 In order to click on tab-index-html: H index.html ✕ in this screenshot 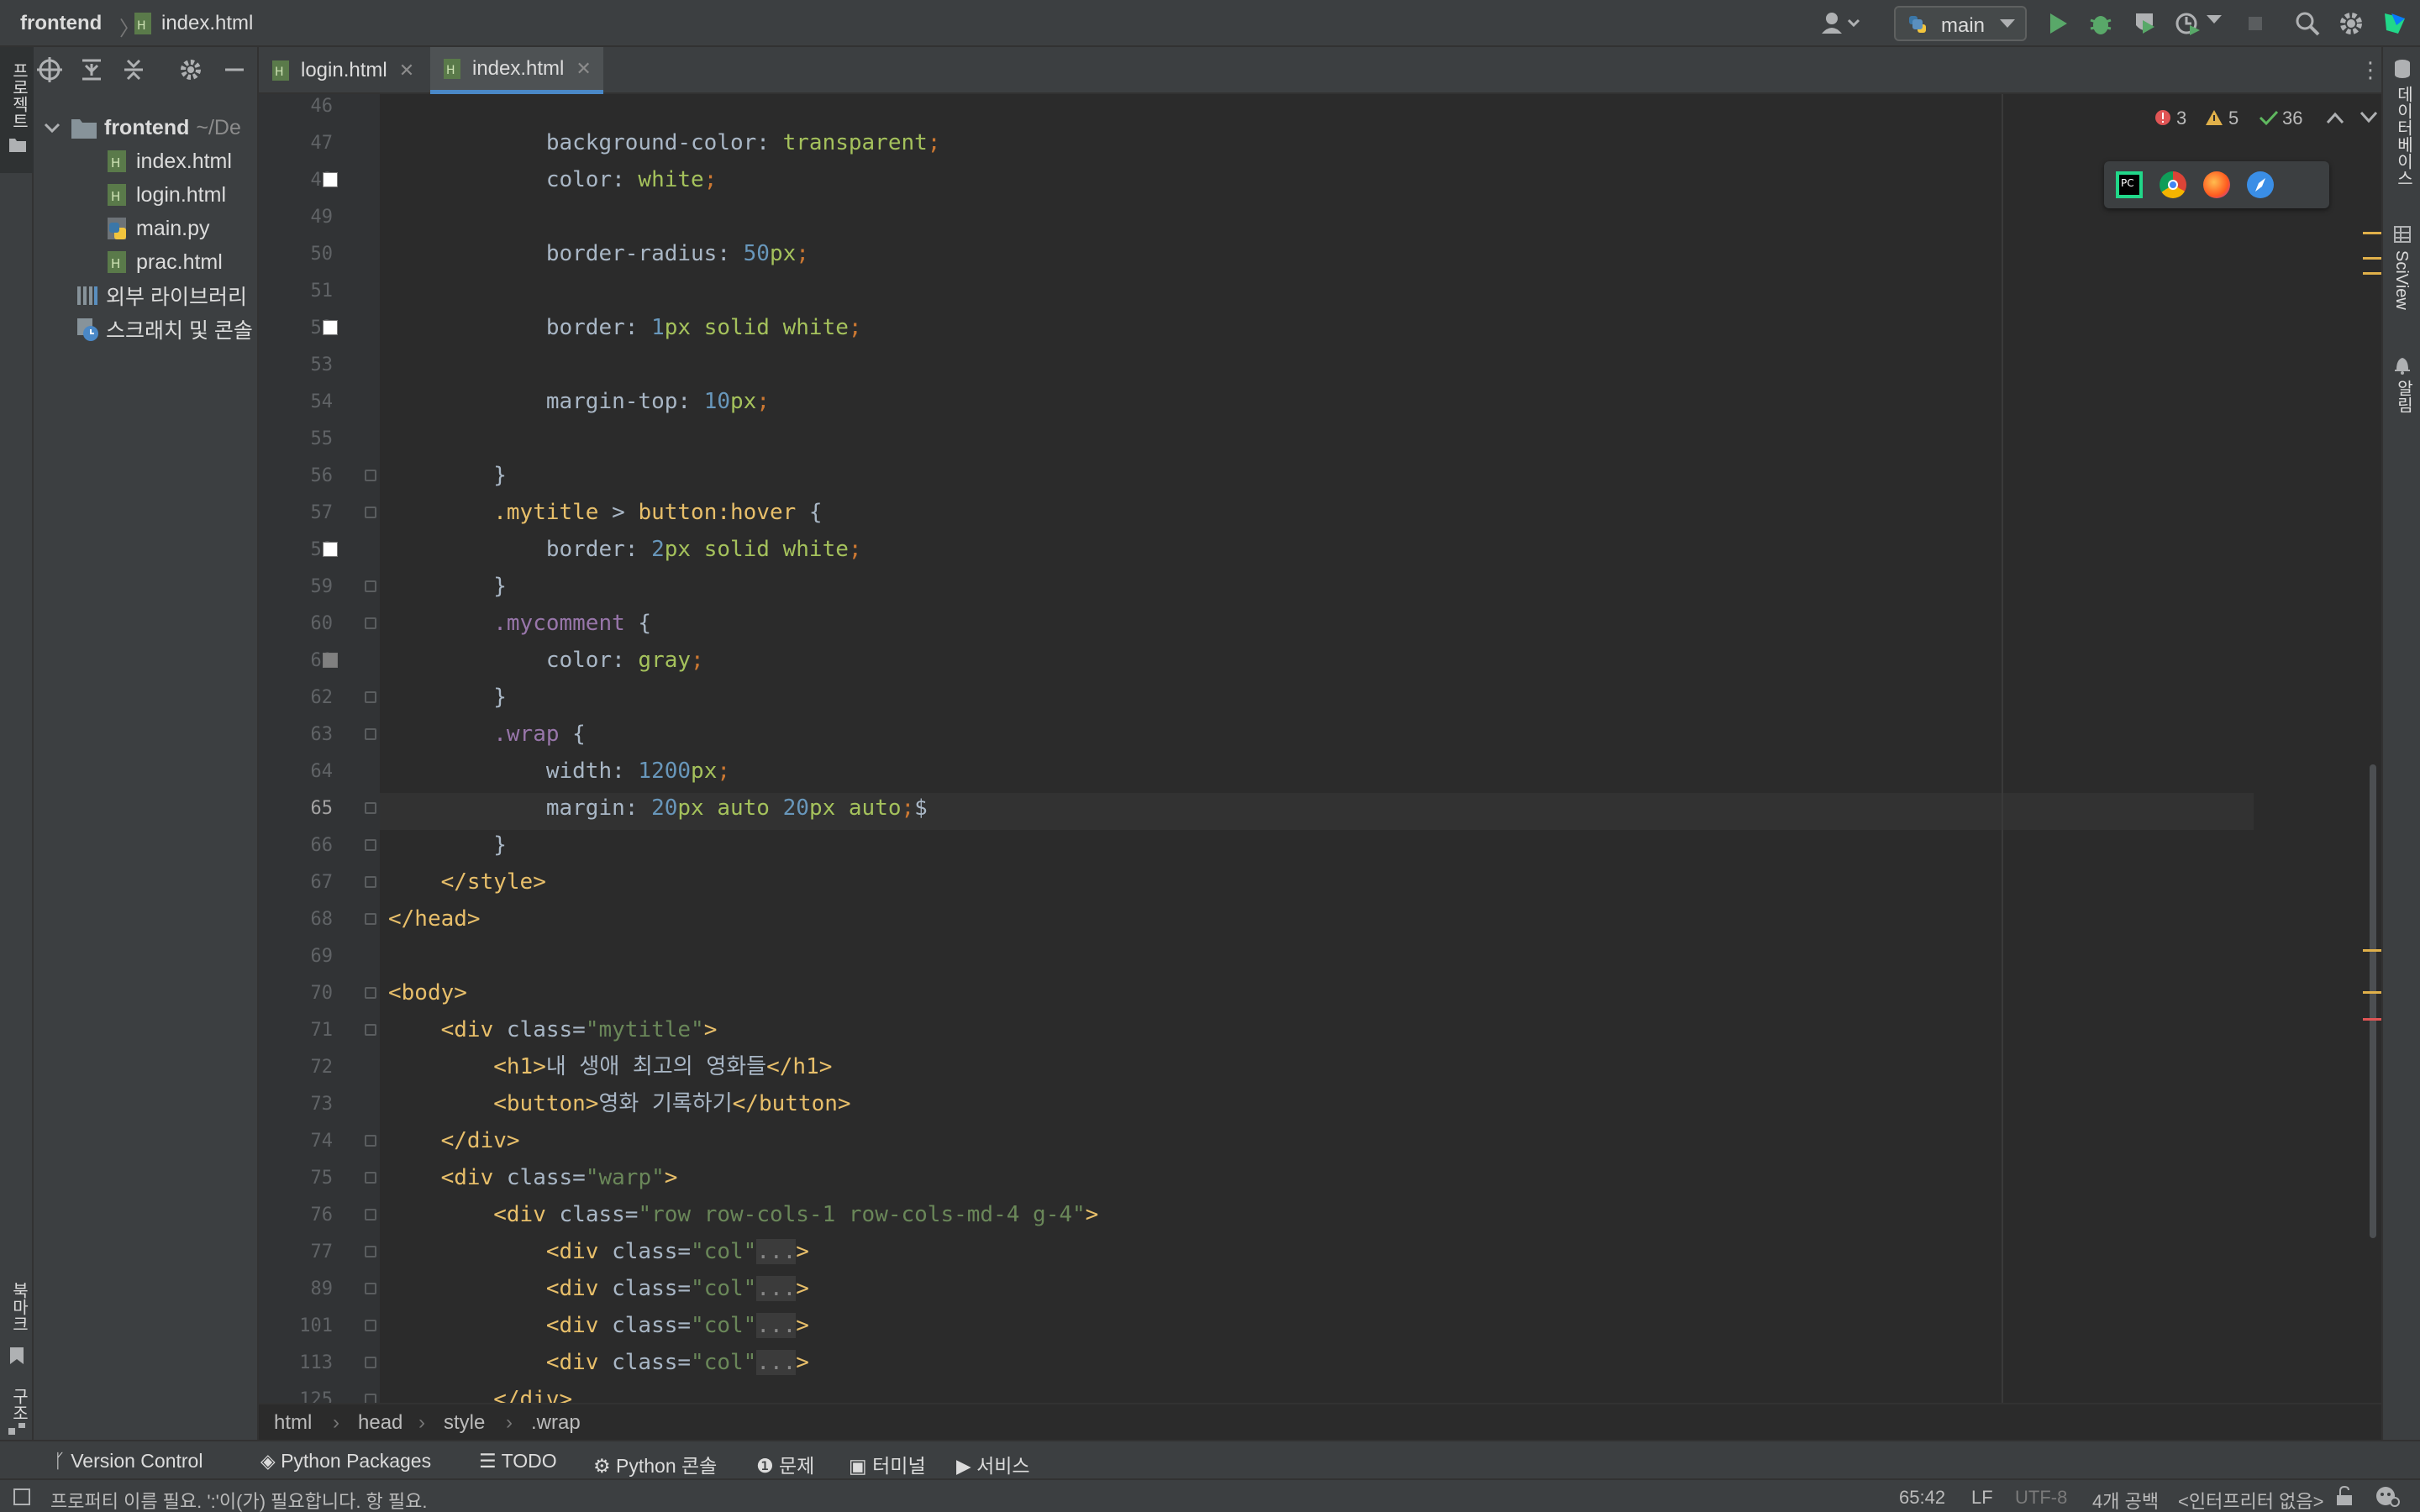, I will do `click(516, 70)`.